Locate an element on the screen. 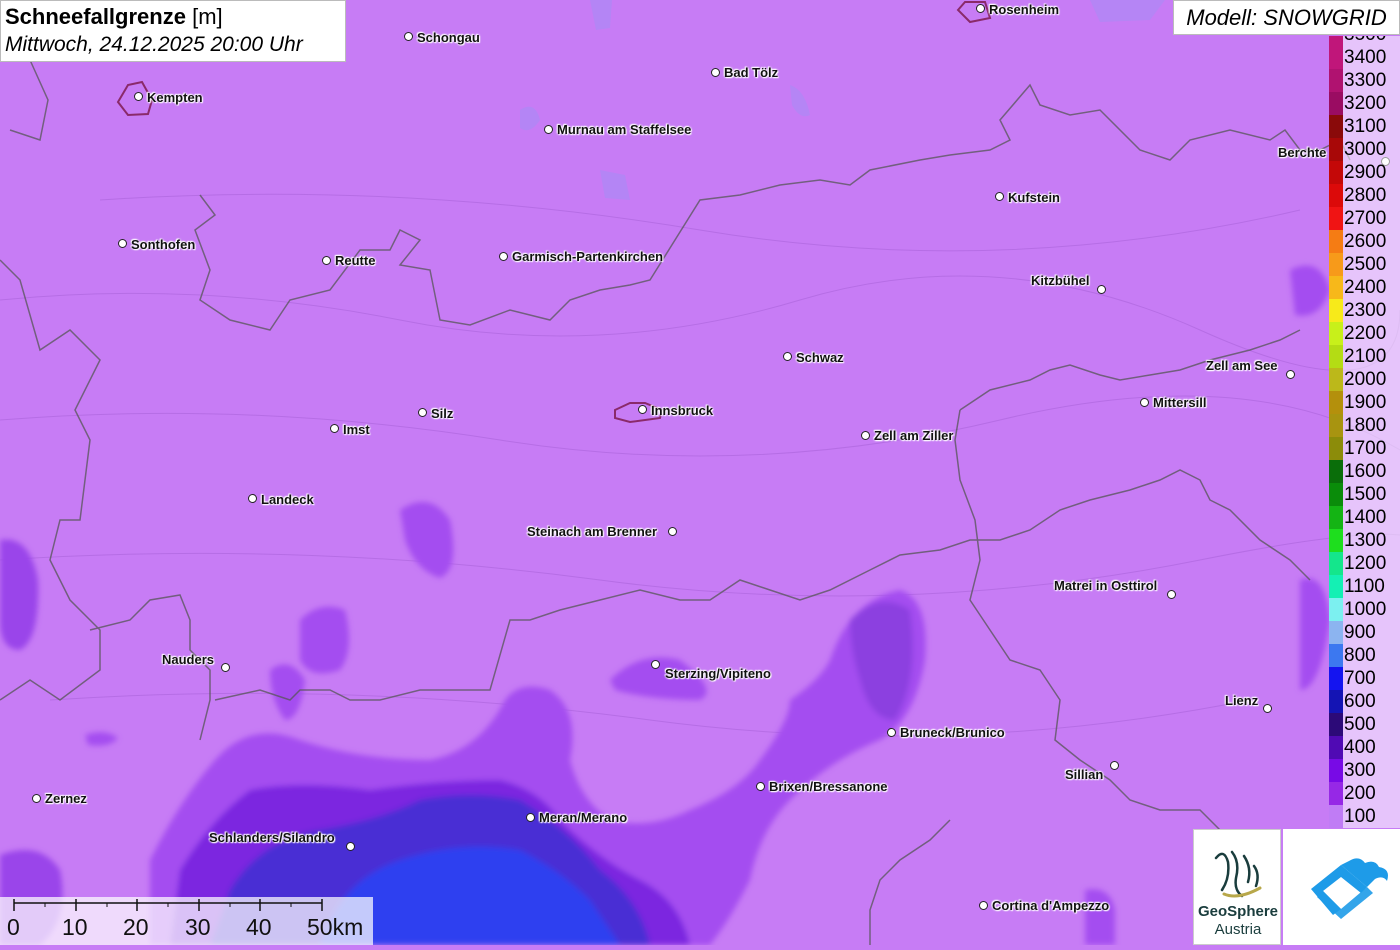 Image resolution: width=1400 pixels, height=950 pixels. scale-label: 50km is located at coordinates (335, 927).